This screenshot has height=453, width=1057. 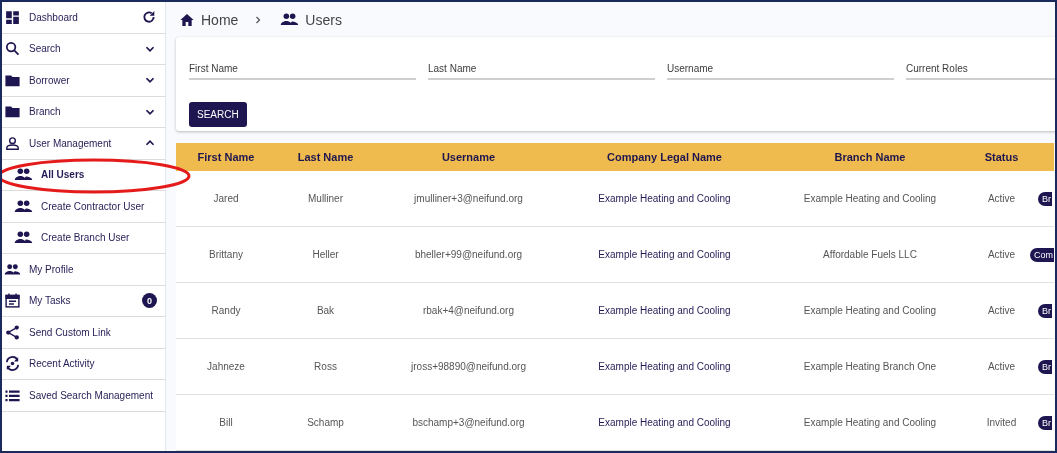 What do you see at coordinates (870, 157) in the screenshot?
I see `column-header: Branch Name` at bounding box center [870, 157].